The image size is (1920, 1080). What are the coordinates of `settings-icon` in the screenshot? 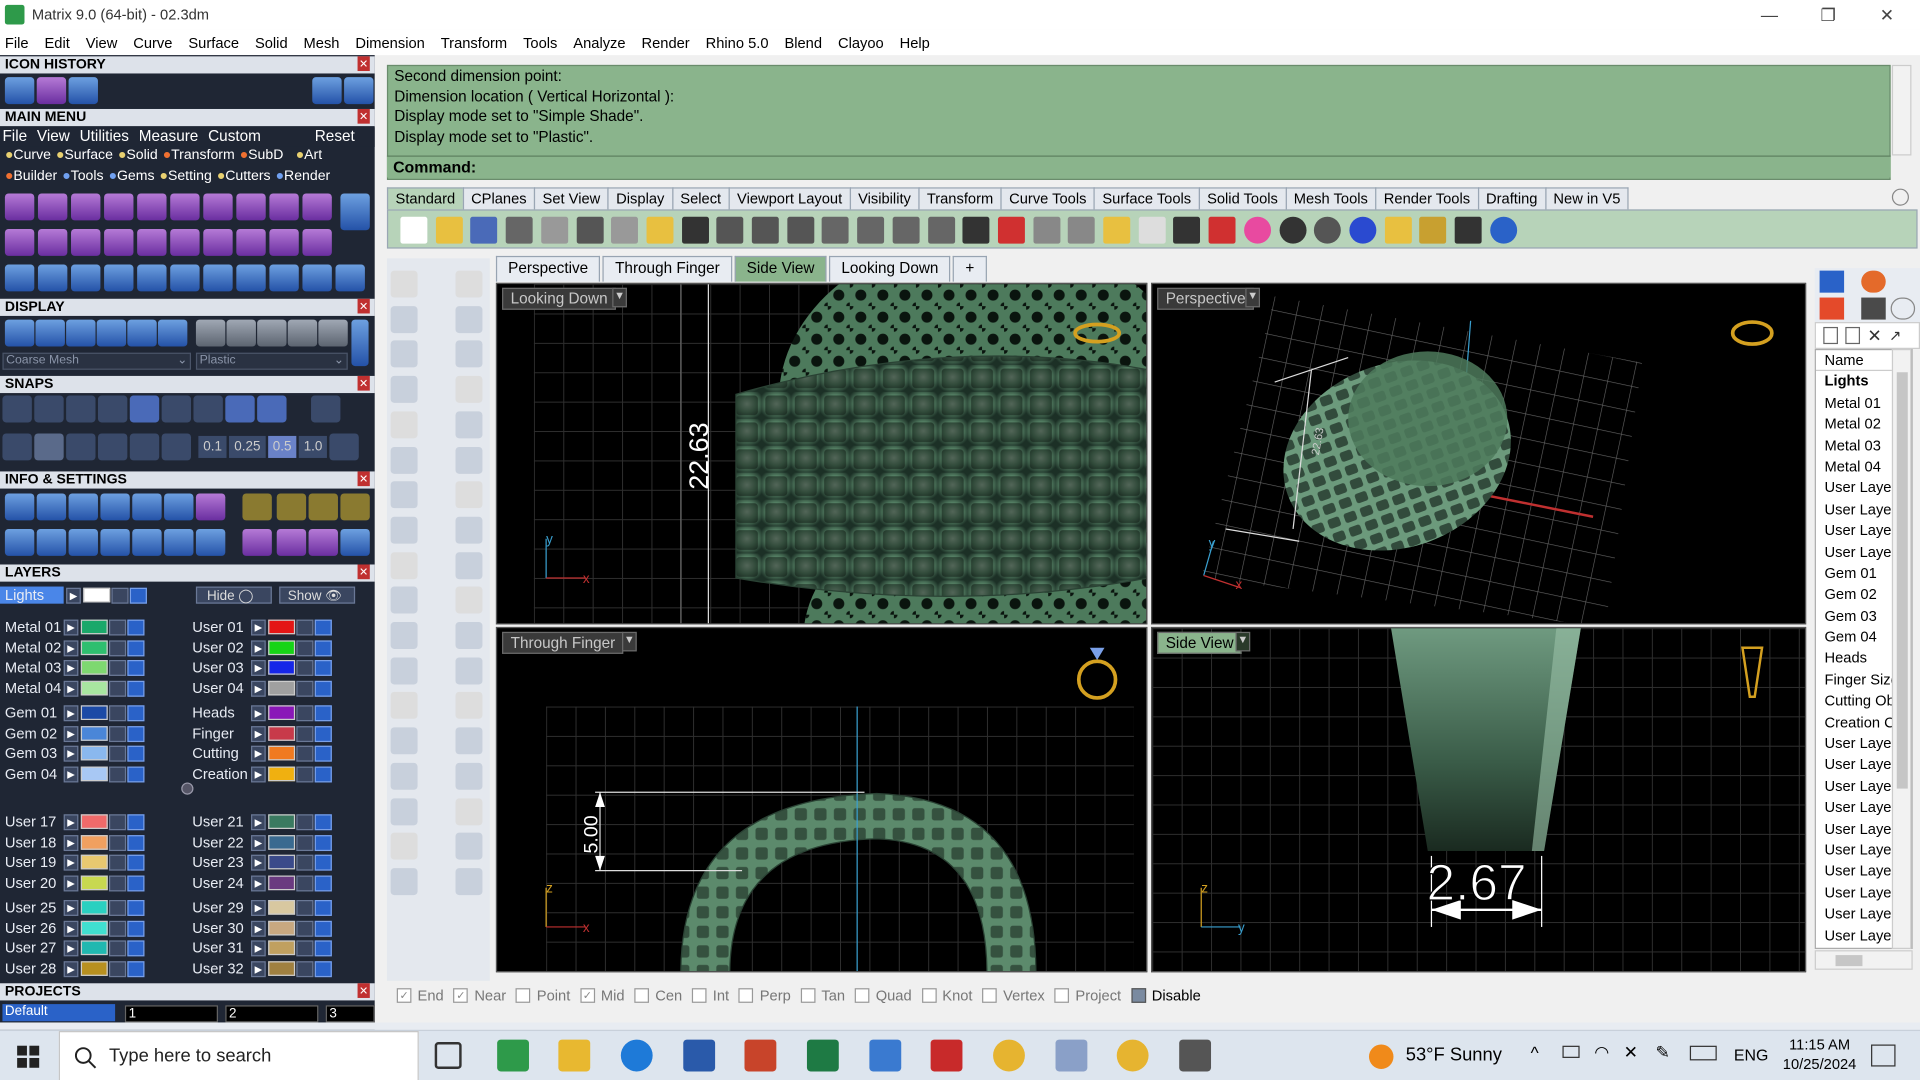 It's located at (19, 507).